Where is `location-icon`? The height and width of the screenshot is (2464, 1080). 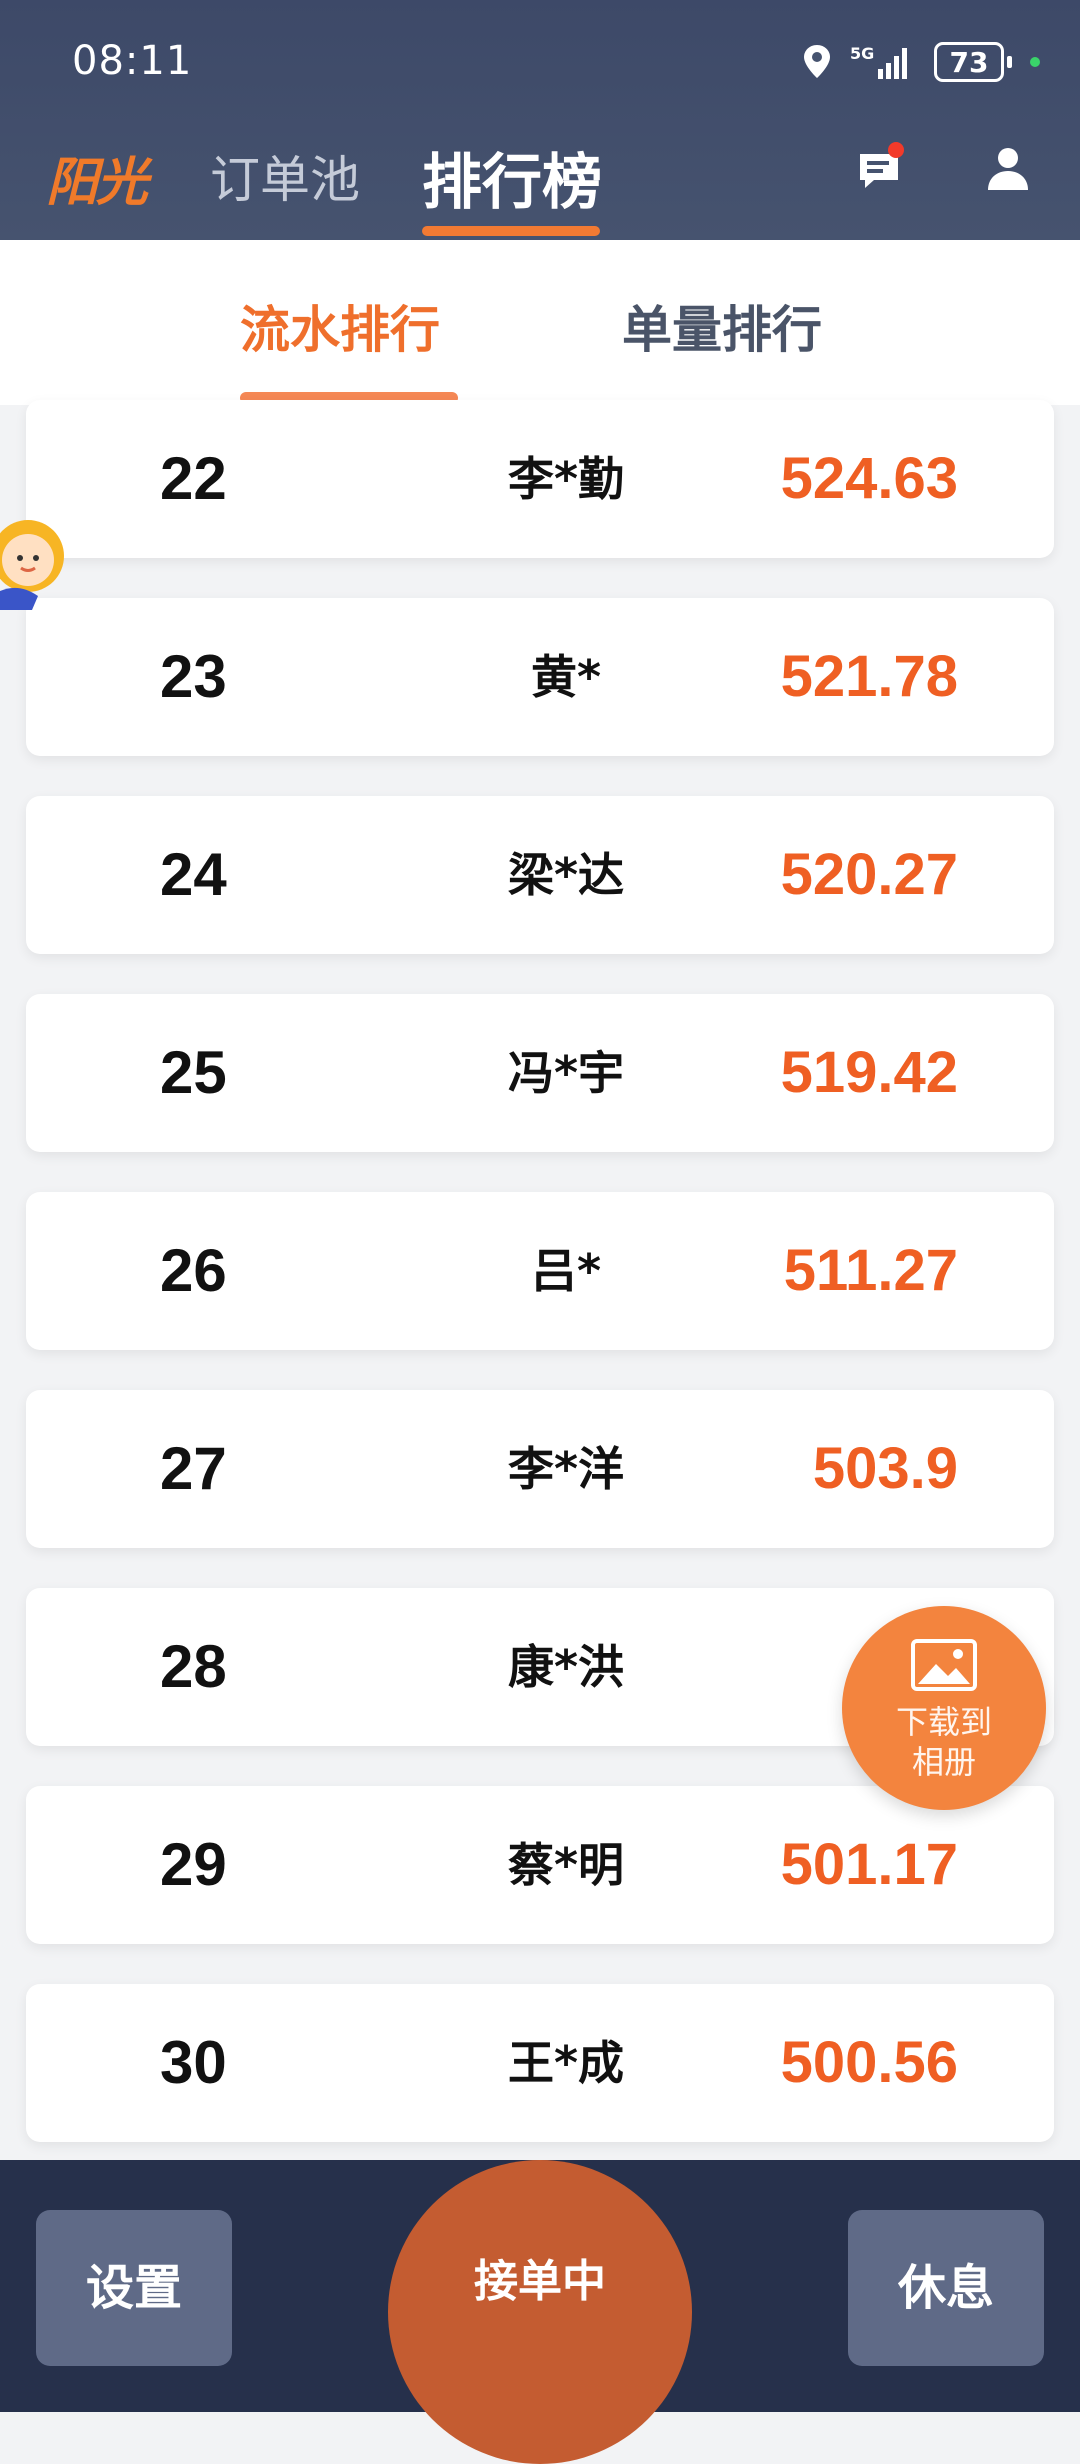
location-icon is located at coordinates (817, 61).